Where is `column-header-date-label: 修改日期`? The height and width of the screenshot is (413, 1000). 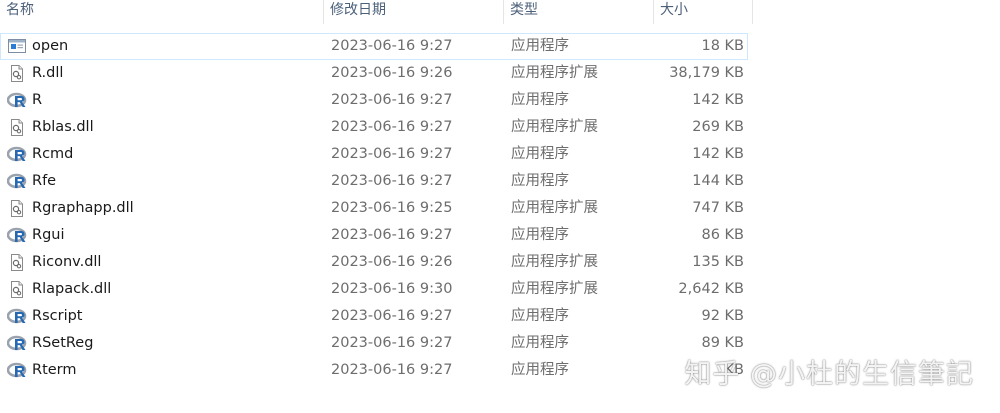
column-header-date-label: 修改日期 is located at coordinates (358, 10).